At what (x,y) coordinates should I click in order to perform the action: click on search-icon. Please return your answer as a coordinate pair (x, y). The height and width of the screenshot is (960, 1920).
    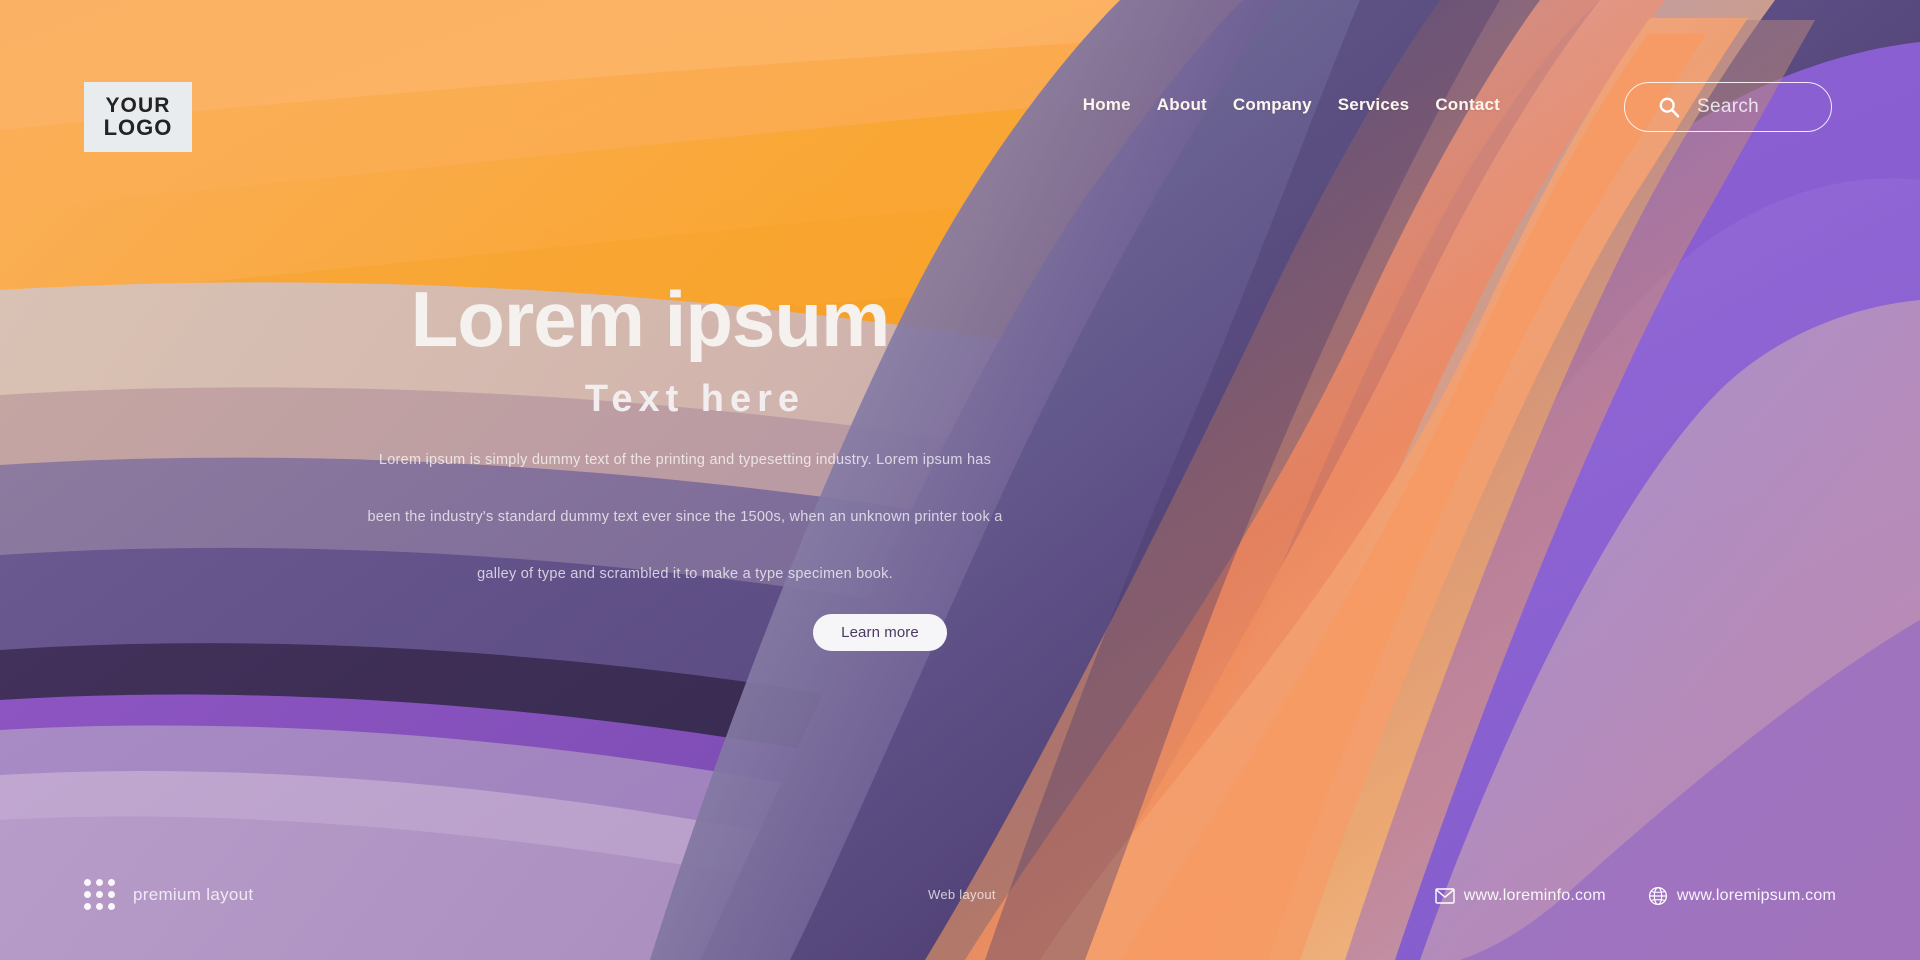
    Looking at the image, I should click on (1669, 107).